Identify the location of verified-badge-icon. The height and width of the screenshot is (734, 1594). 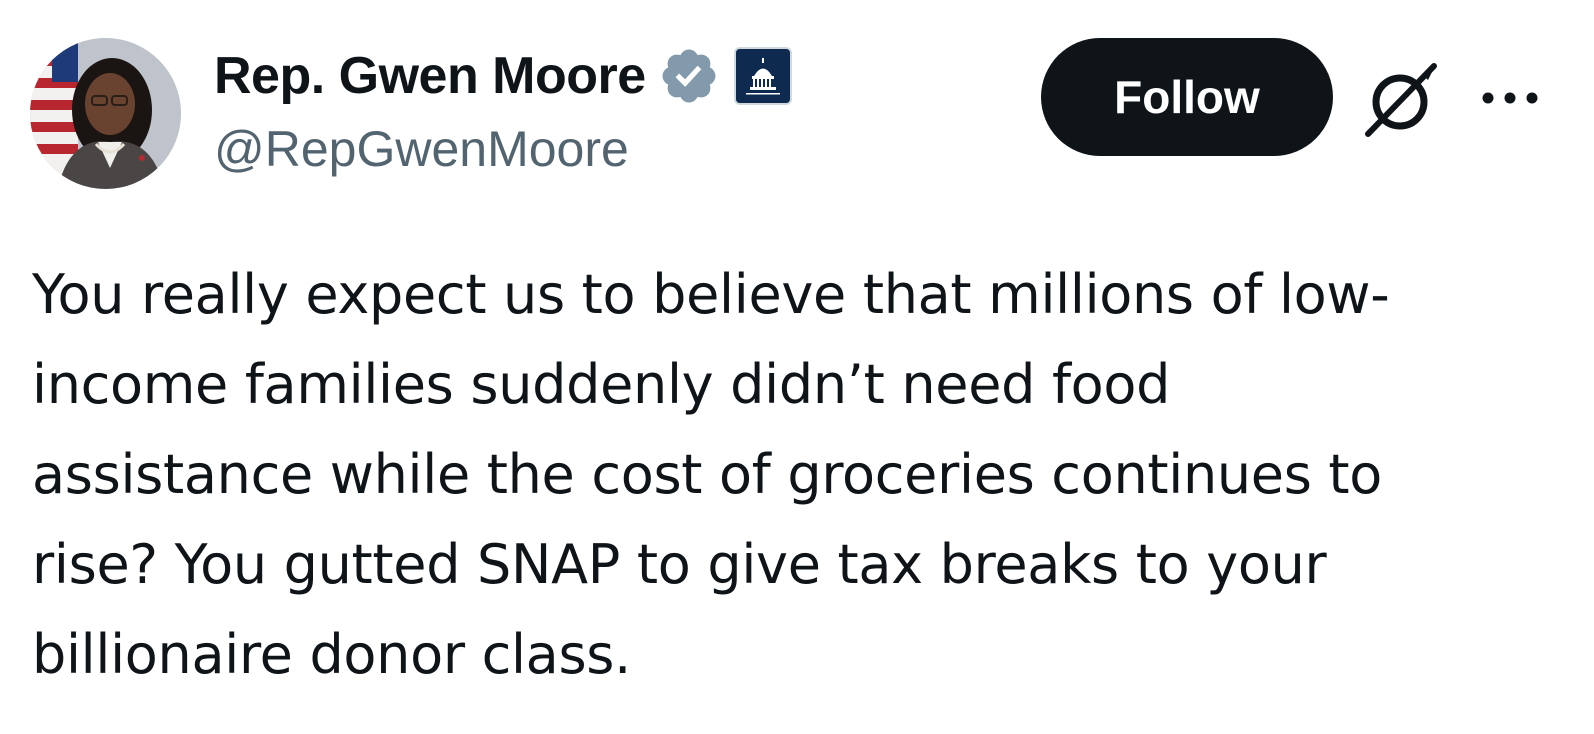
(689, 76).